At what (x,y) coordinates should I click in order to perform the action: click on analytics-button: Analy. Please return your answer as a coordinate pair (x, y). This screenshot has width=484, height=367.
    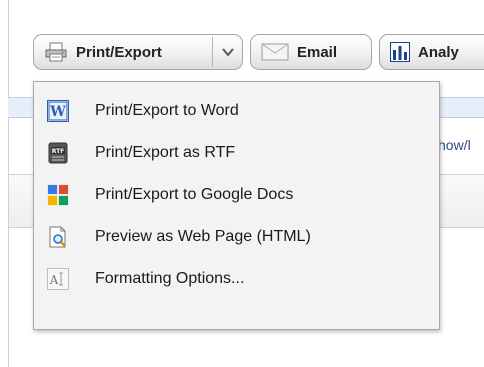
    Looking at the image, I should click on (431, 52).